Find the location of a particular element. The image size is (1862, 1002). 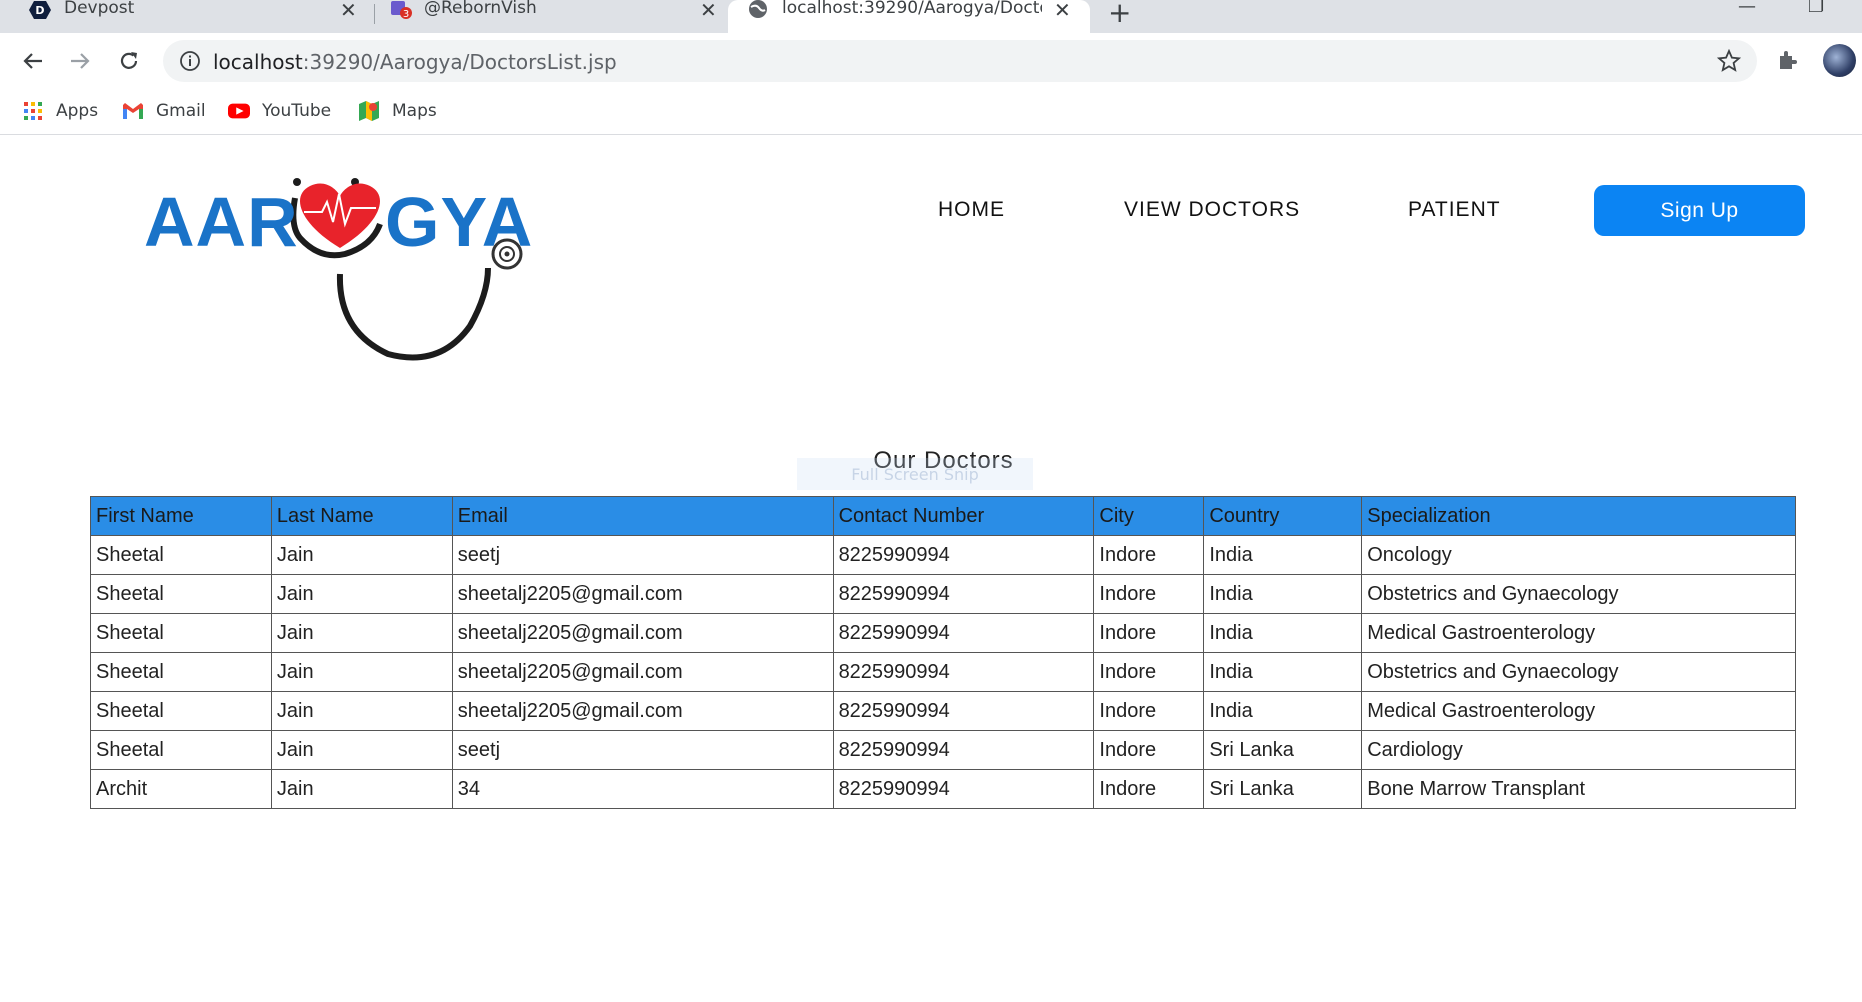

logo-text-right: GYA is located at coordinates (459, 222).